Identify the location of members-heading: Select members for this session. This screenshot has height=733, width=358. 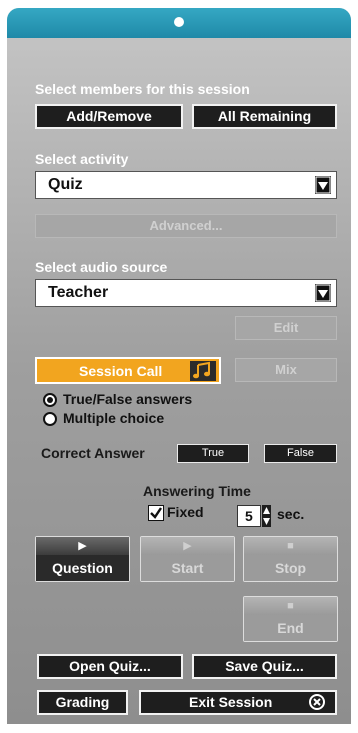
(142, 89).